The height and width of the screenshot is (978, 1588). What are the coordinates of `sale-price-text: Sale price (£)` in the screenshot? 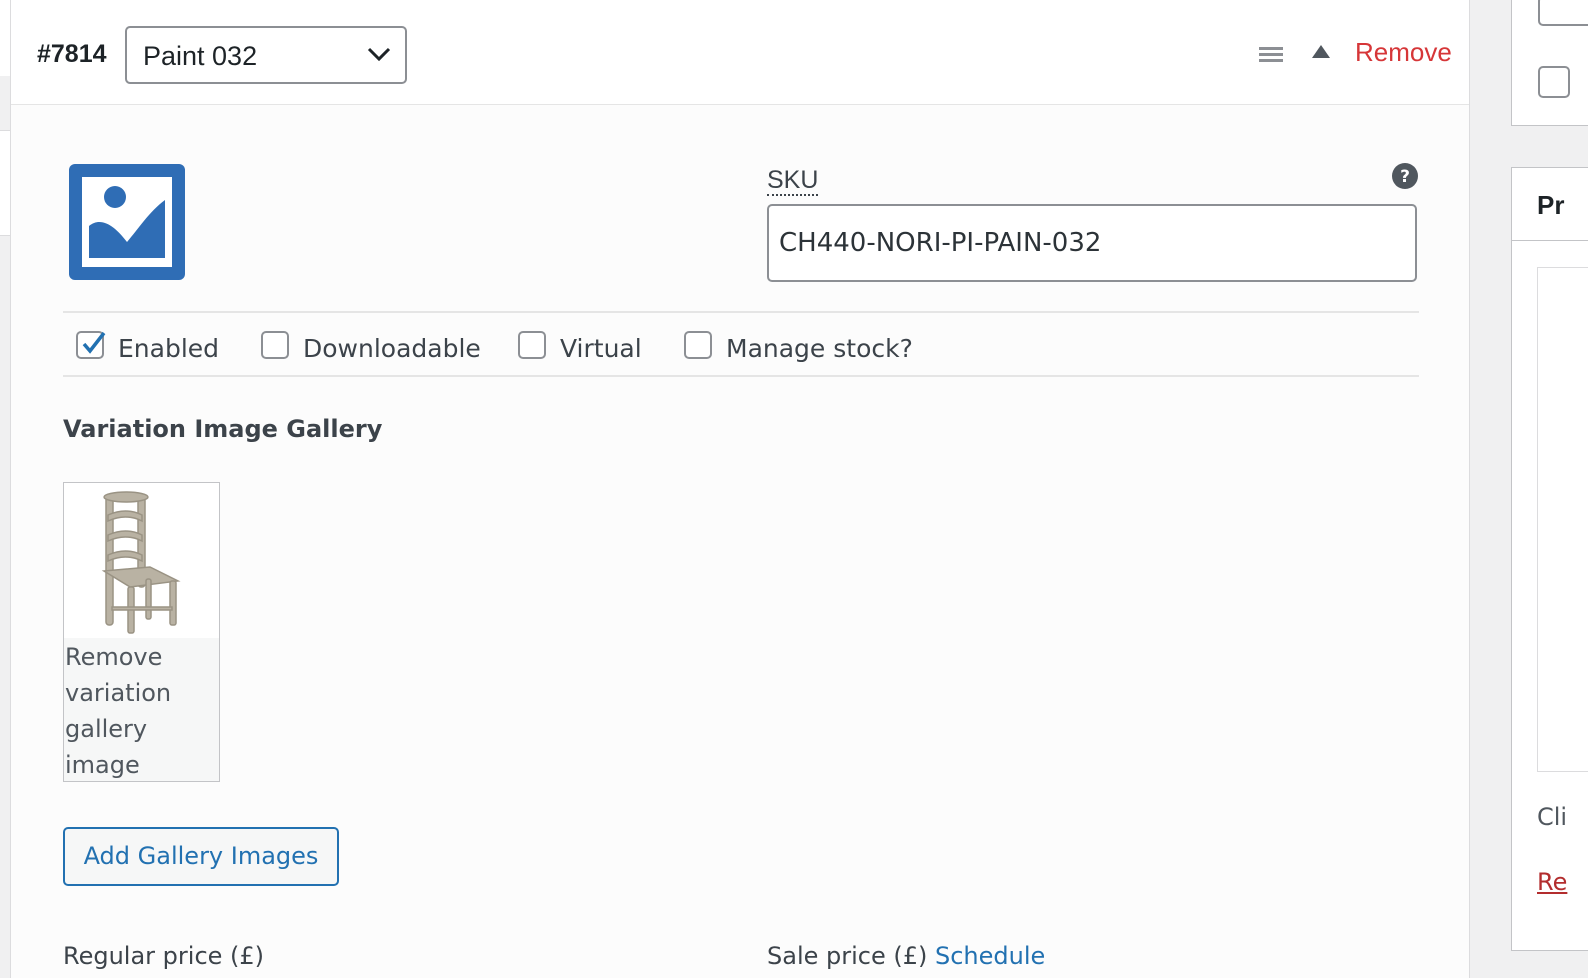 It's located at (847, 956).